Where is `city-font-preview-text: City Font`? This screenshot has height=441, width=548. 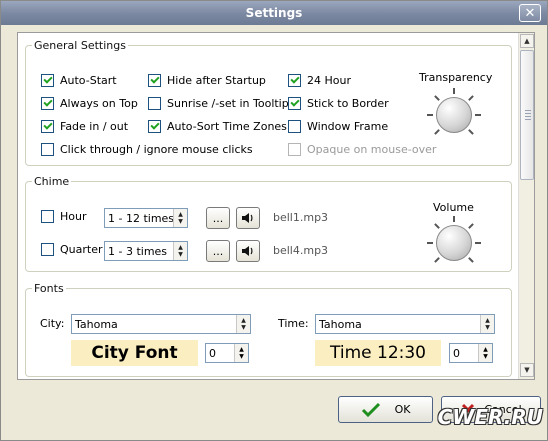 city-font-preview-text: City Font is located at coordinates (134, 353).